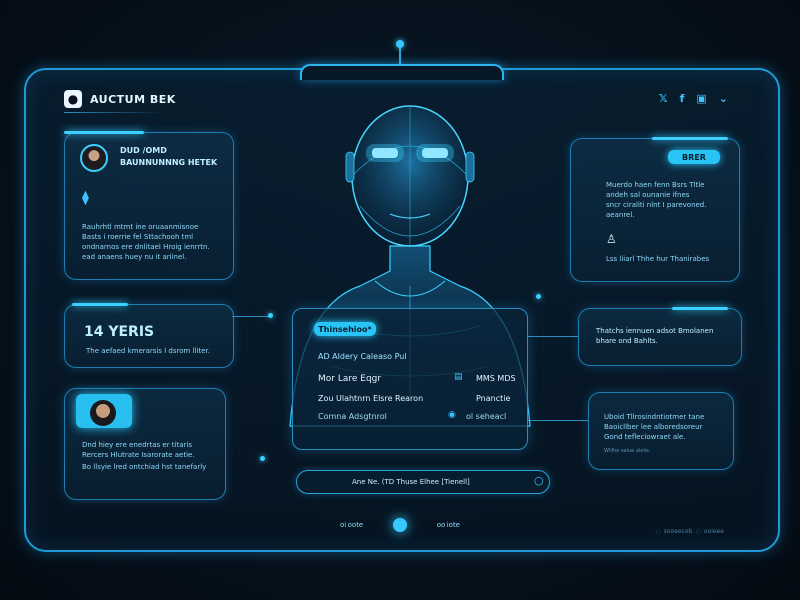 The height and width of the screenshot is (600, 800). Describe the element at coordinates (371, 398) in the screenshot. I see `panel-row-left: Zou Ulahtnrn Elsre Rearon` at that location.